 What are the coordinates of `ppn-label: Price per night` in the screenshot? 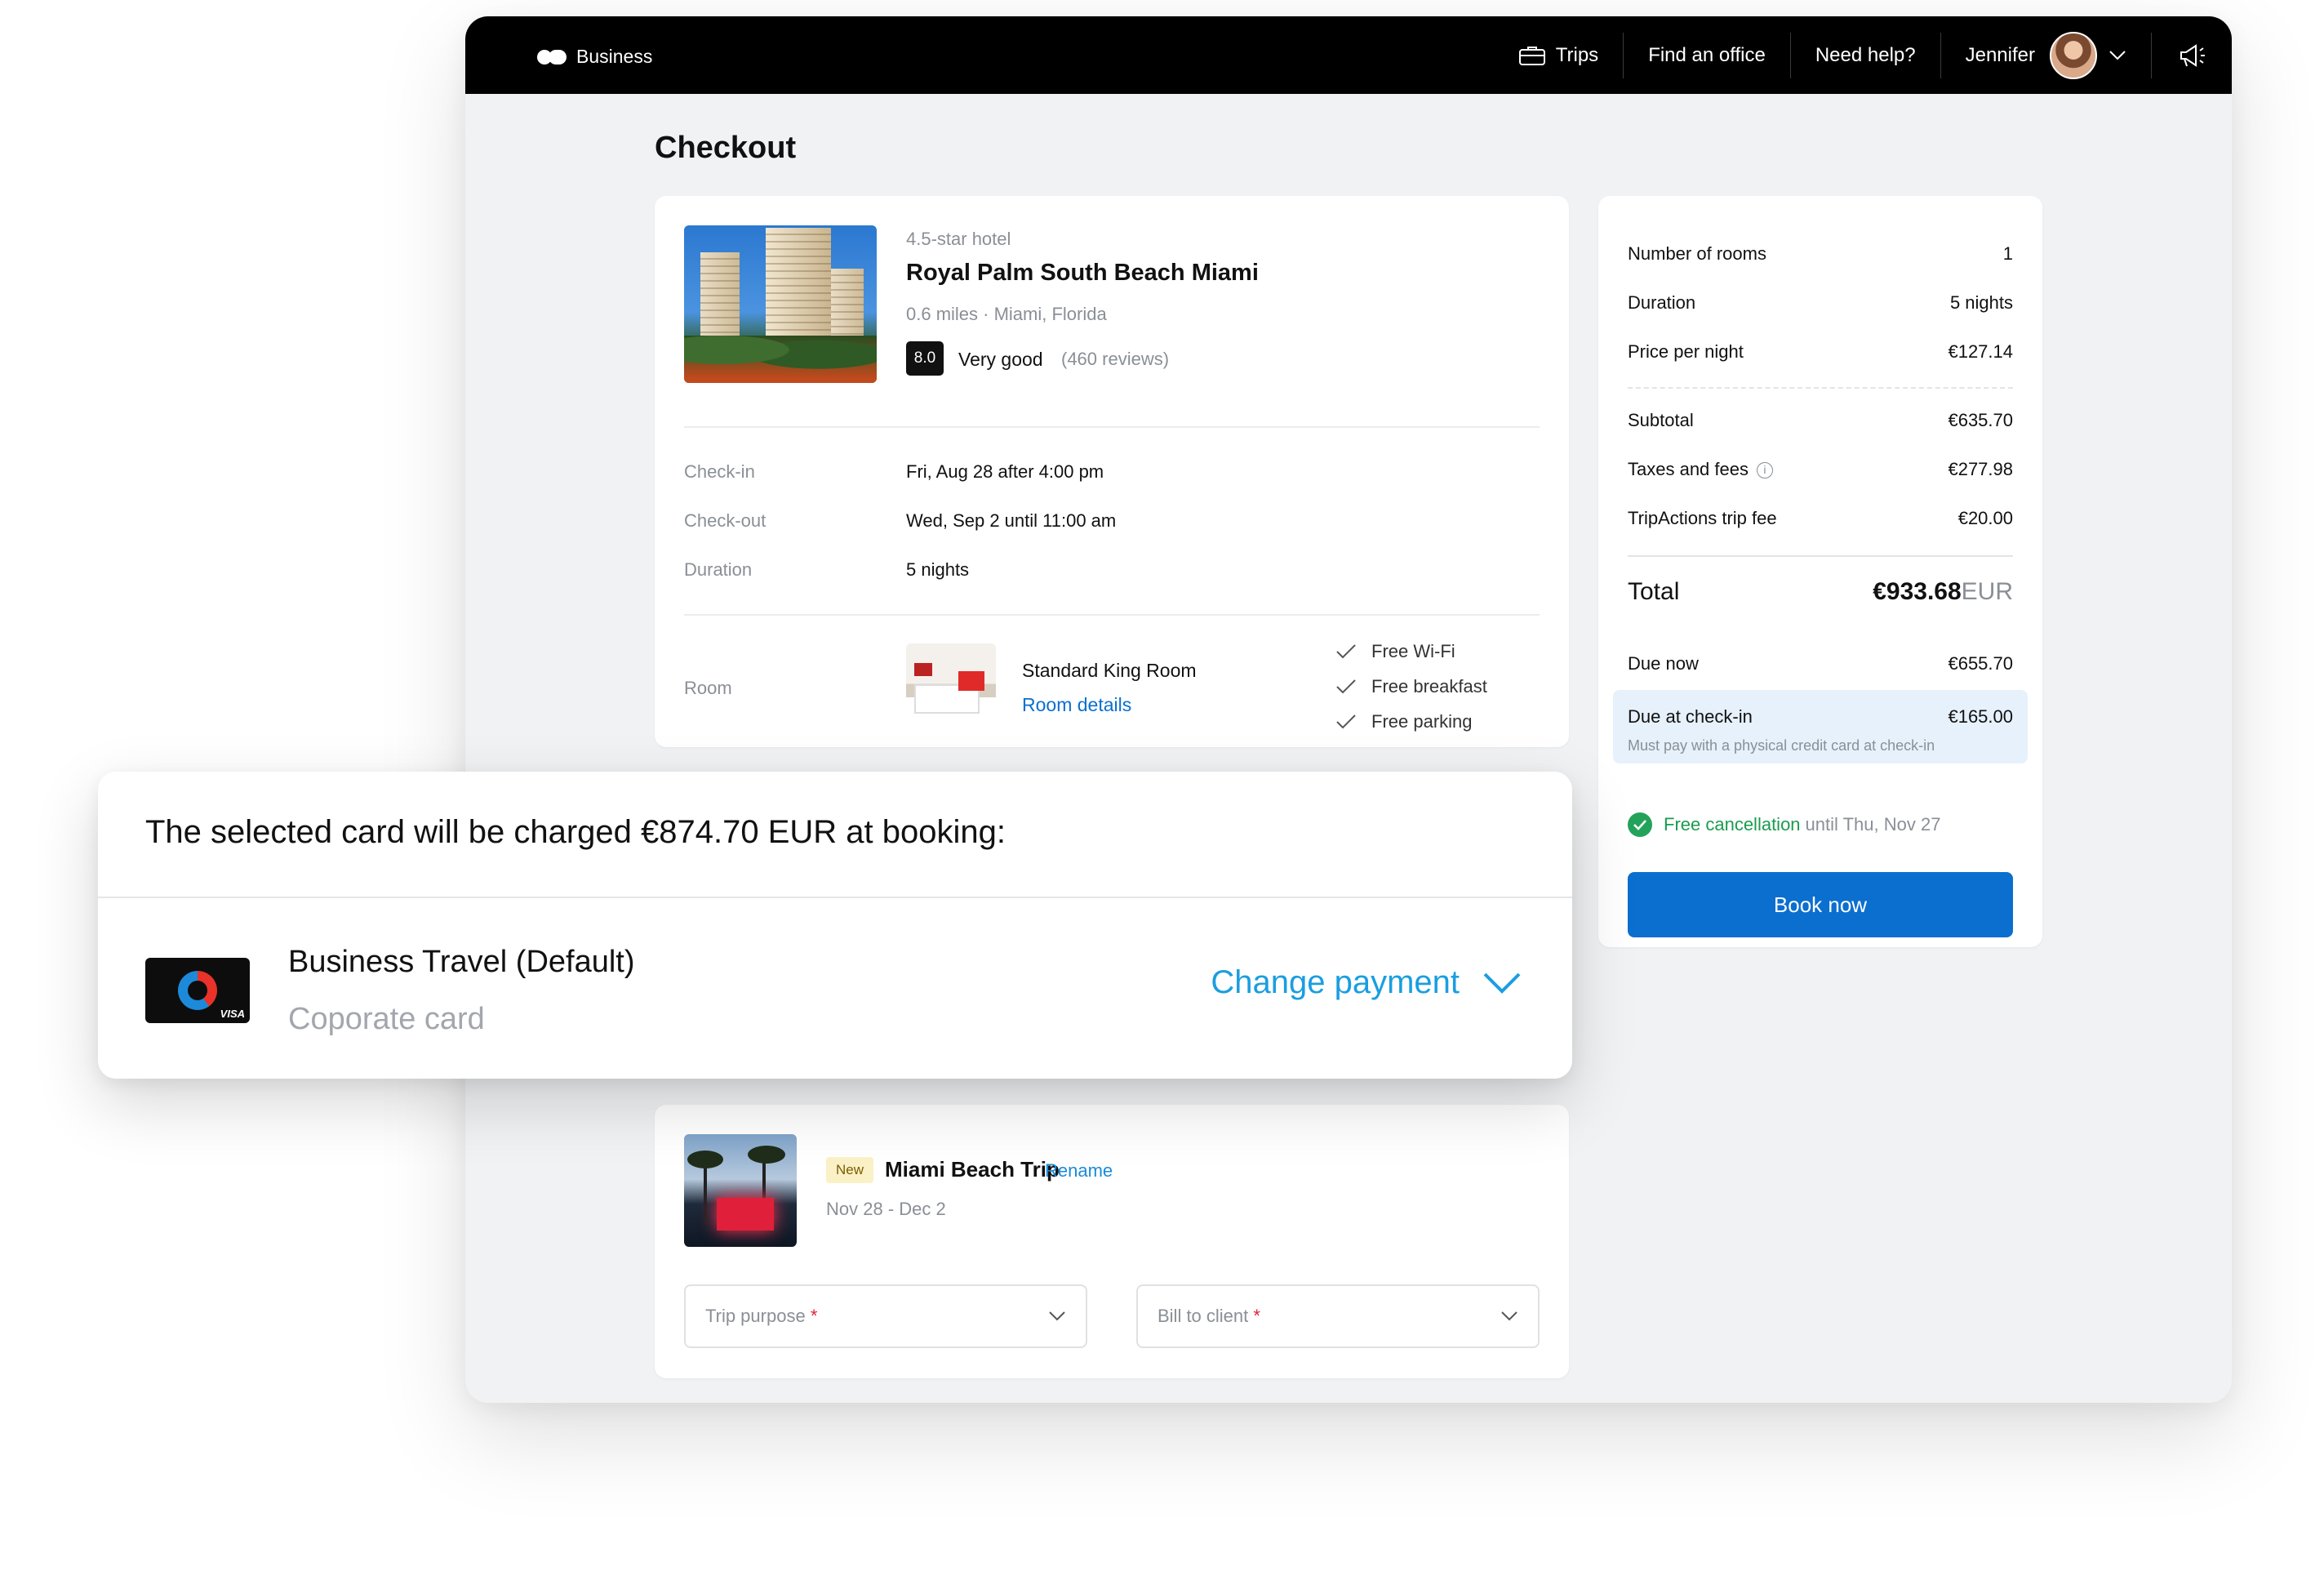 It's located at (1686, 351).